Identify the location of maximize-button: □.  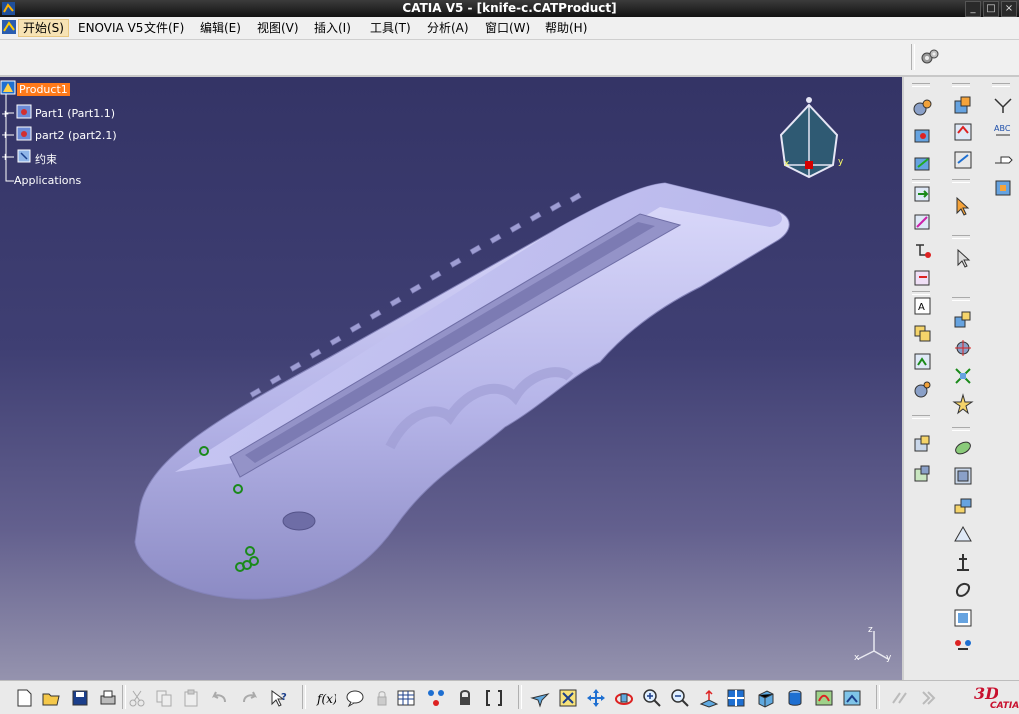
(991, 9).